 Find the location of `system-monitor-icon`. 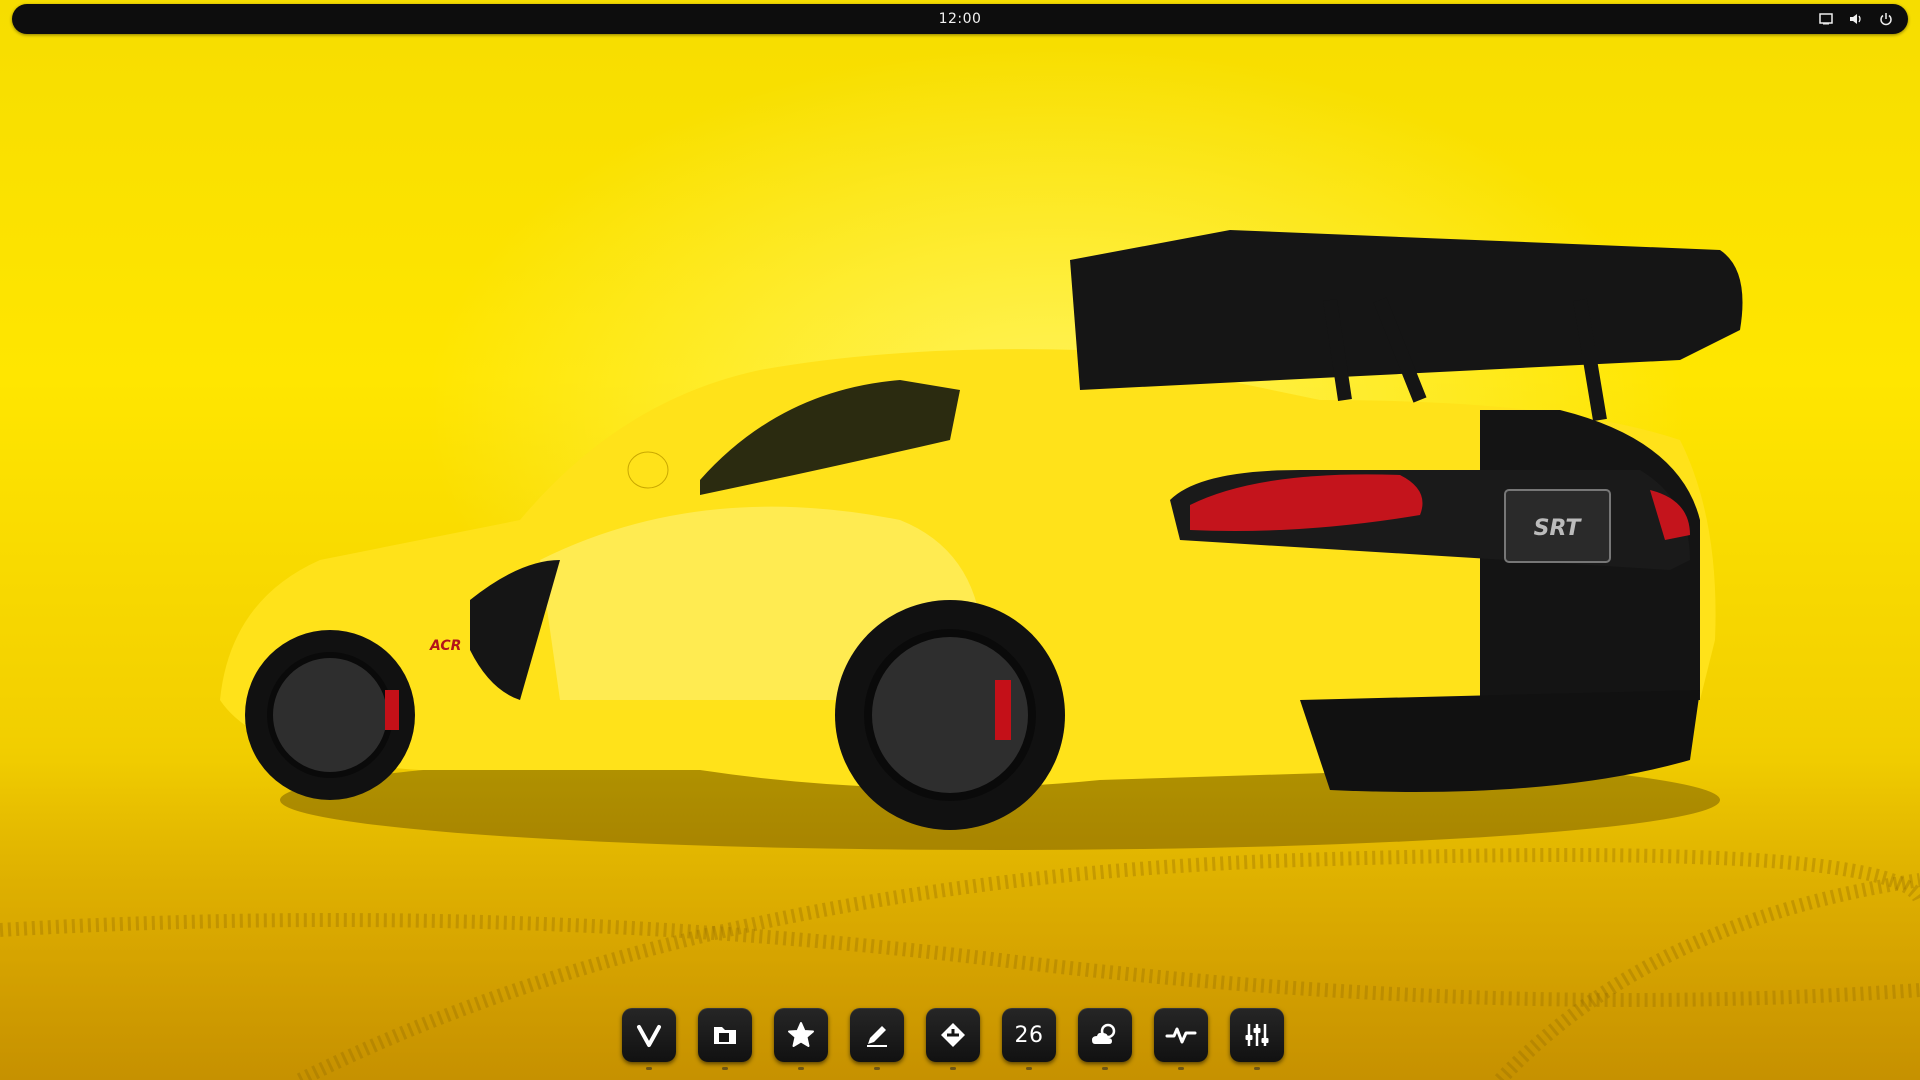

system-monitor-icon is located at coordinates (1181, 1039).